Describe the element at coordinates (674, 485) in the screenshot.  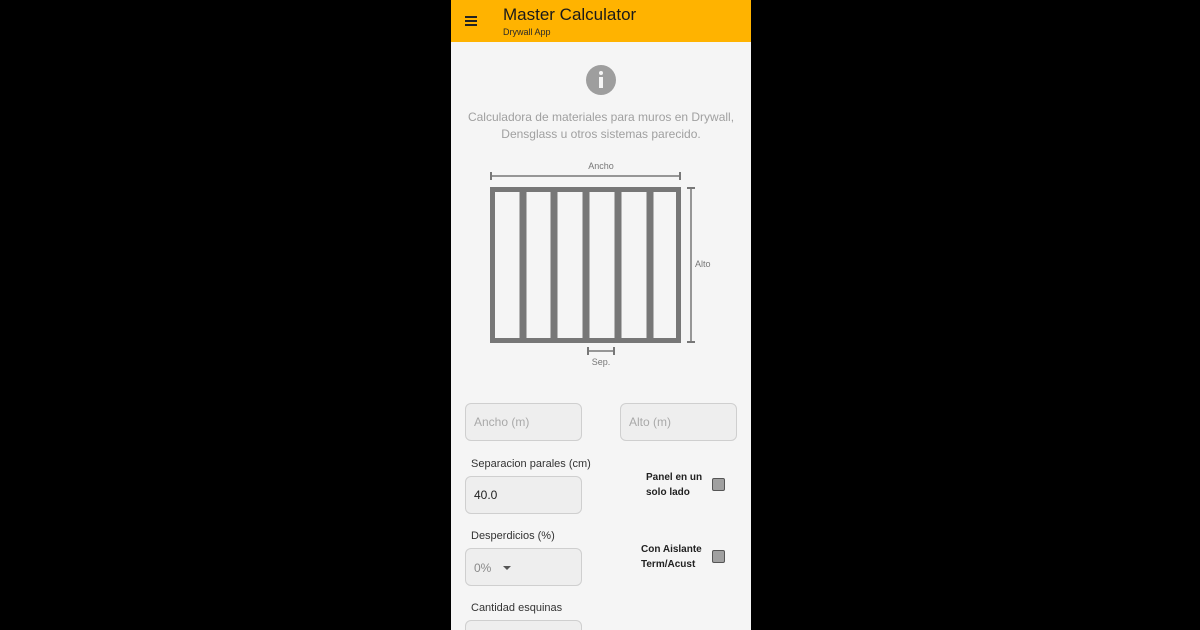
I see `panel-un-lado-label: Panel en un solo lado` at that location.